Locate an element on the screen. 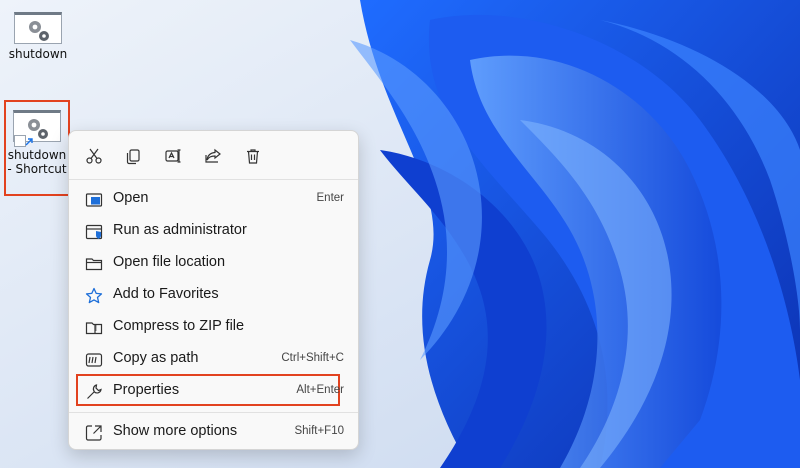 Image resolution: width=800 pixels, height=468 pixels. menu-item-label: Open is located at coordinates (131, 198).